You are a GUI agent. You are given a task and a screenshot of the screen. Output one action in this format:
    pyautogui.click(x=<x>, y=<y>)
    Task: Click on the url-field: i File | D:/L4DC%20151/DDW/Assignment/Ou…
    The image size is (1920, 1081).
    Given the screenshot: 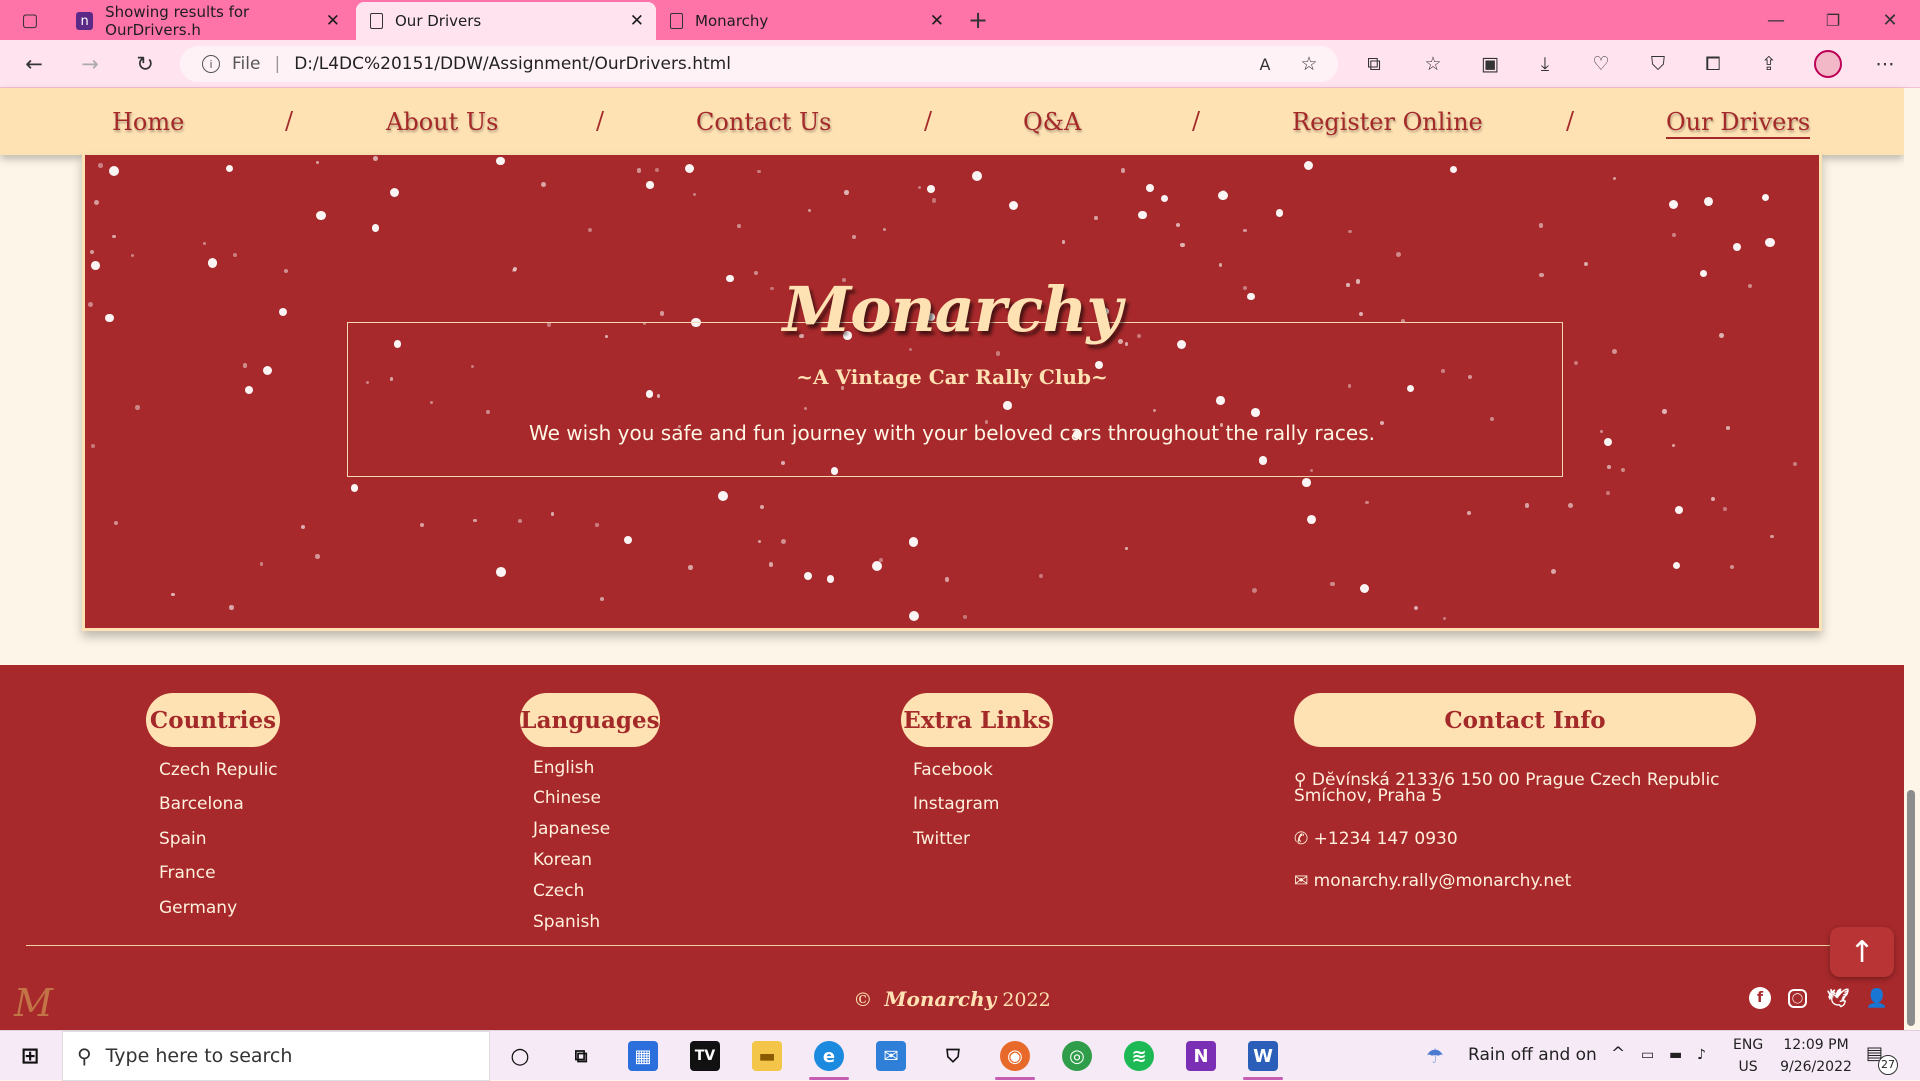 What is the action you would take?
    pyautogui.click(x=759, y=64)
    